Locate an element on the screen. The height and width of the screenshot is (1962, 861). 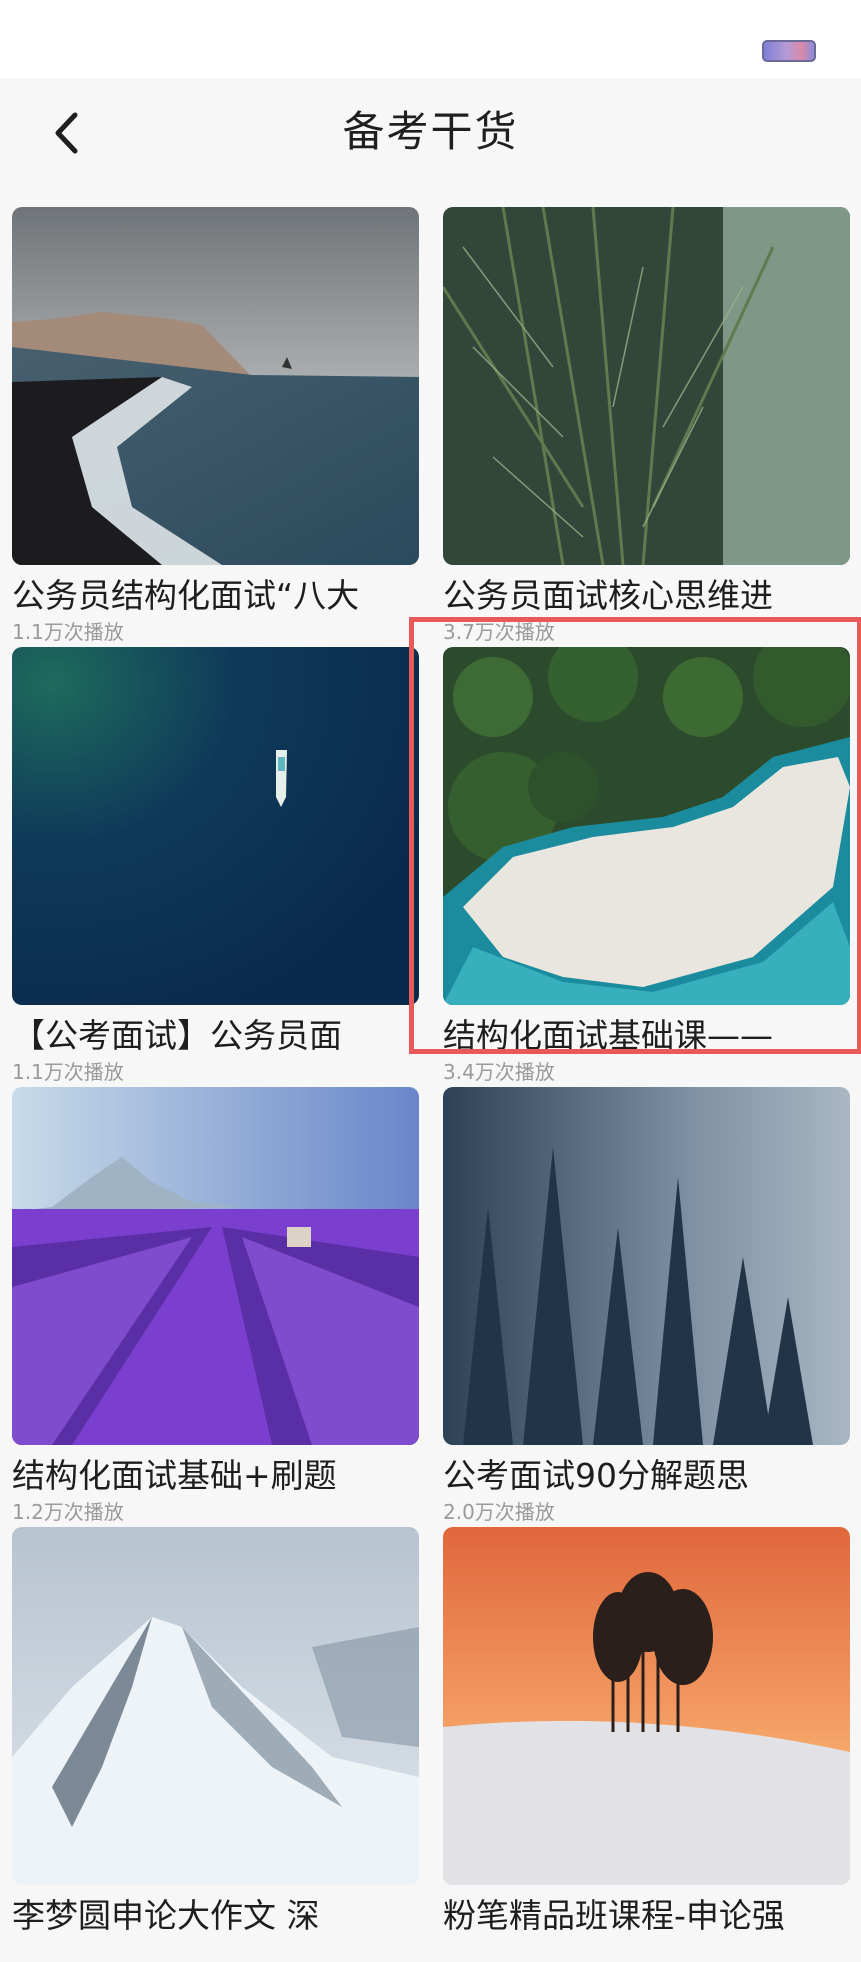
video-card: 公务员结构化面试“八大 1.1万次播放 is located at coordinates (215, 425).